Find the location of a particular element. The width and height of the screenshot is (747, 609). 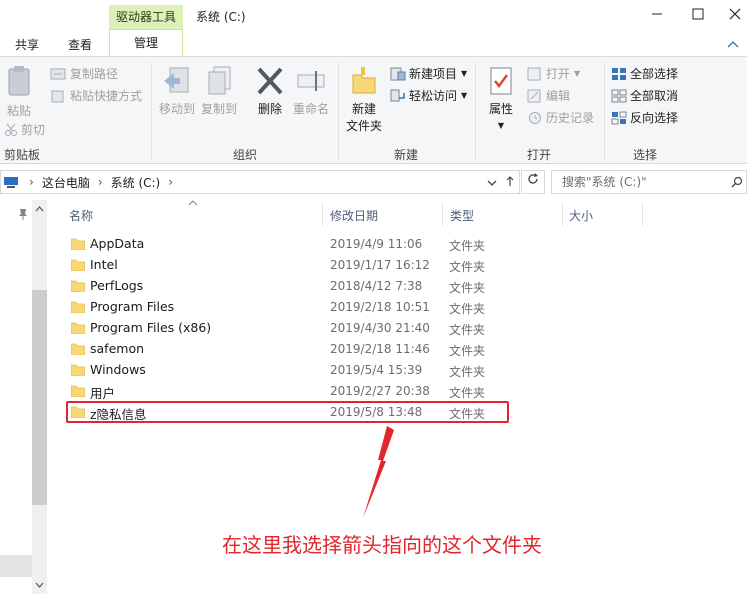

chevron-up-icon is located at coordinates (733, 44).